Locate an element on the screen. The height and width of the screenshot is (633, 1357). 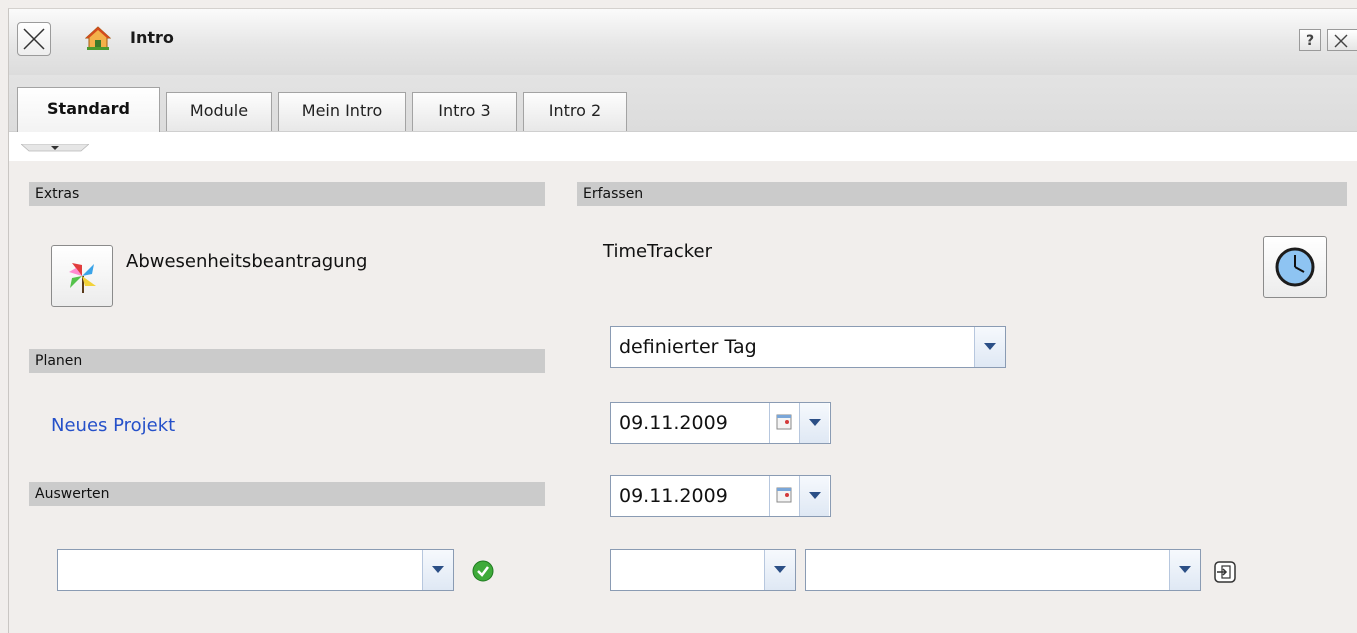
section-header-extras: Extras is located at coordinates (287, 194).